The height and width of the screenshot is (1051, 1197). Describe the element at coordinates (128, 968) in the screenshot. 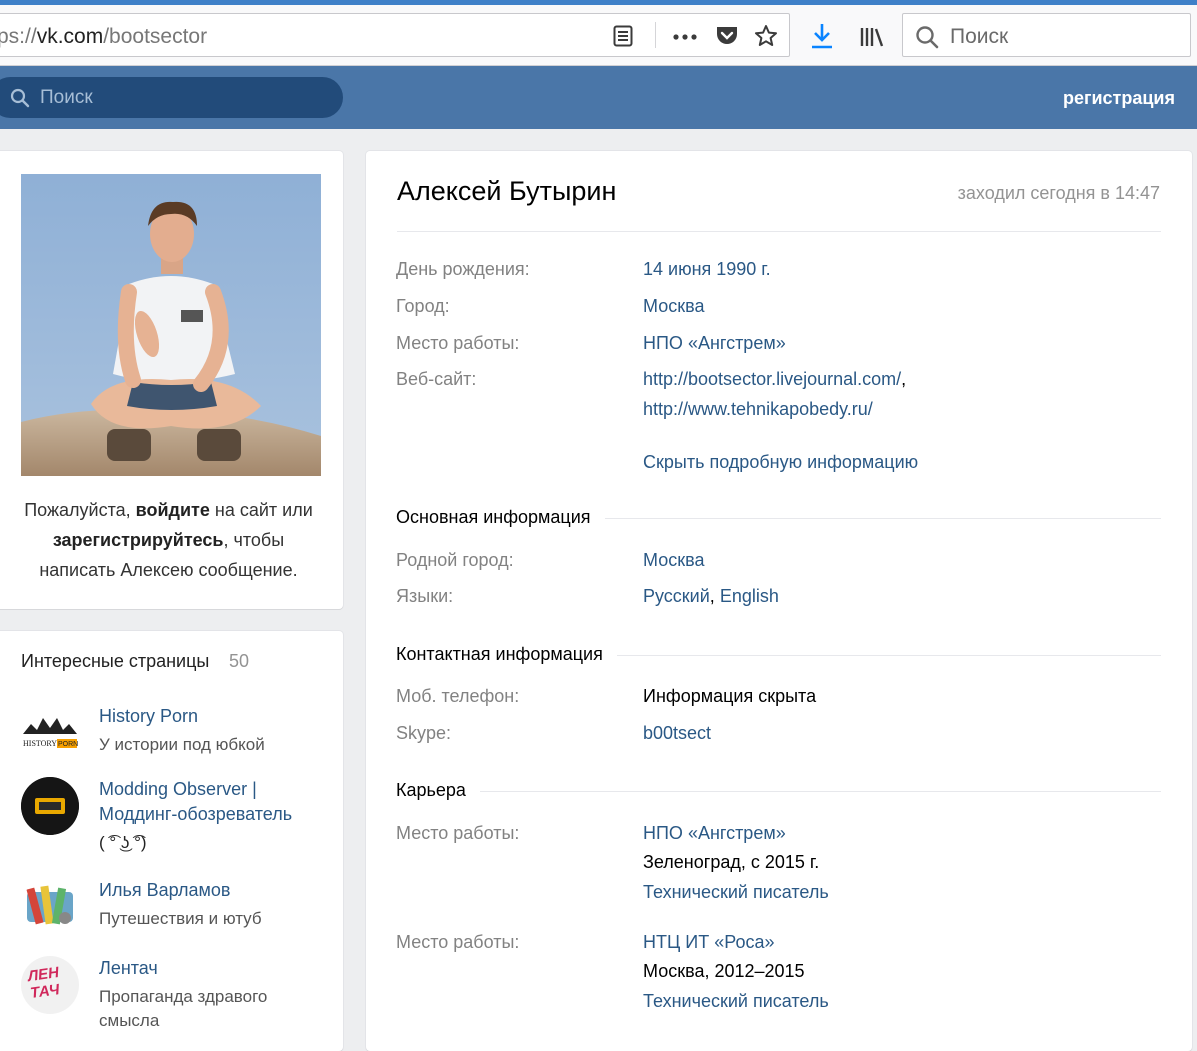

I see `community-name: Лентач` at that location.